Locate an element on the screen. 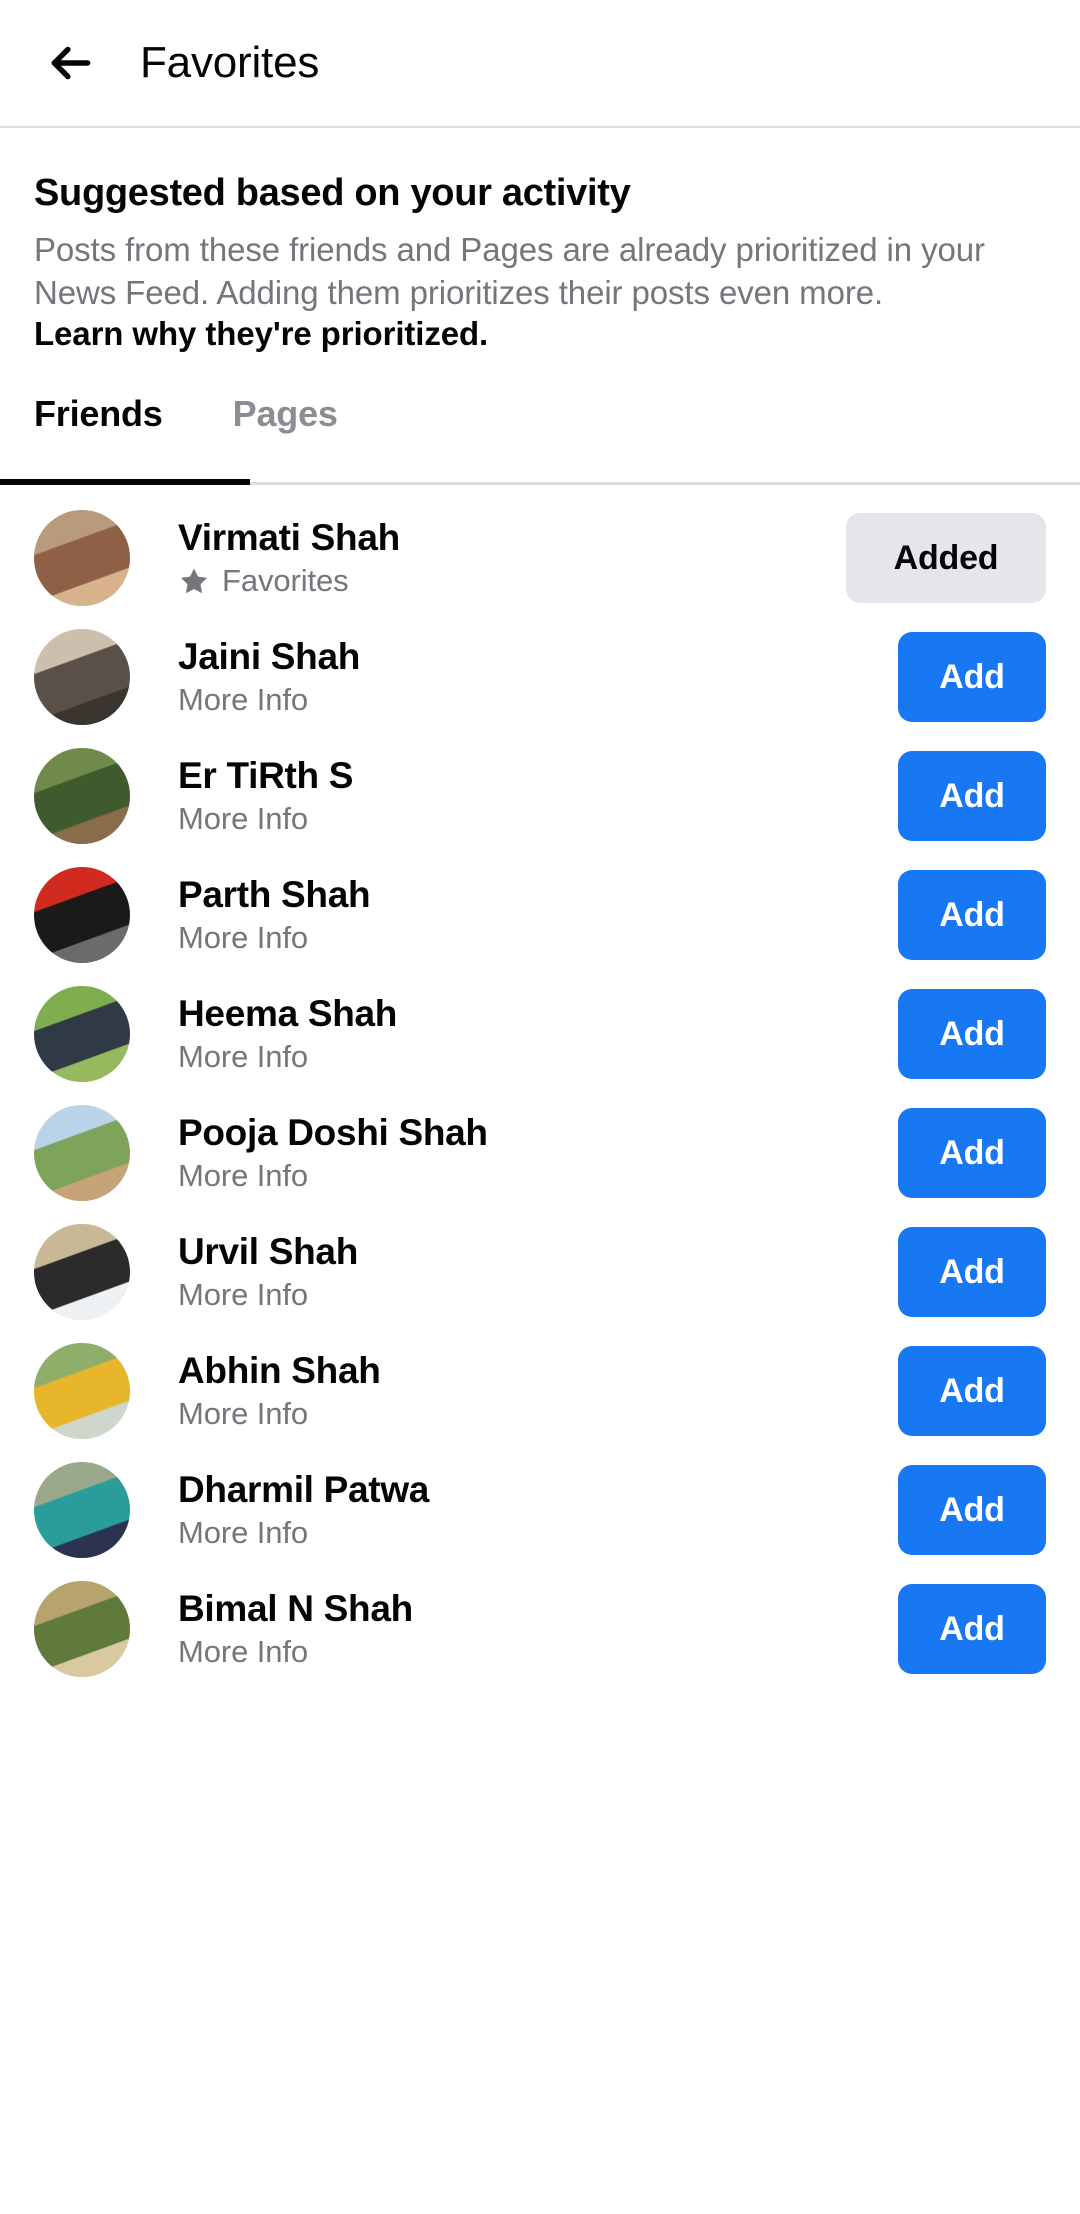 The height and width of the screenshot is (2214, 1080). intro-heading: Suggested based on your activity is located at coordinates (332, 193).